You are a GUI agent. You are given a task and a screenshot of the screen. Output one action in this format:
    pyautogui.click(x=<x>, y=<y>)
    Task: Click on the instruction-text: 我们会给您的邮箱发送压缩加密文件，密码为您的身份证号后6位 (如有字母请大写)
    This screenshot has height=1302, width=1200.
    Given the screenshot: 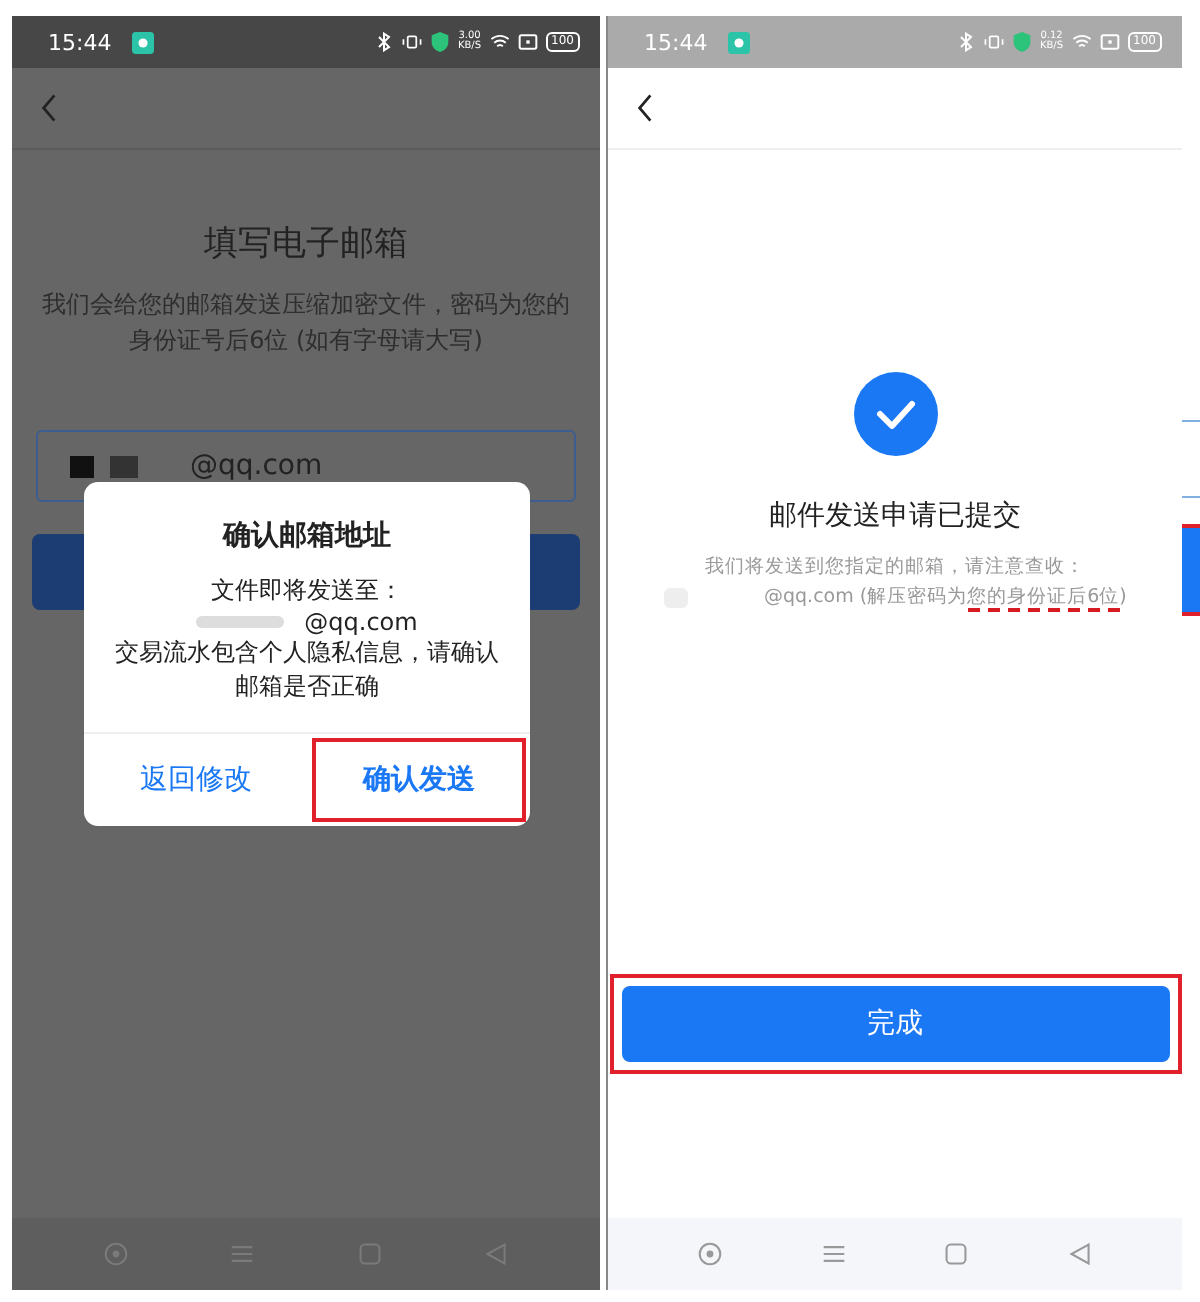 What is the action you would take?
    pyautogui.click(x=306, y=323)
    